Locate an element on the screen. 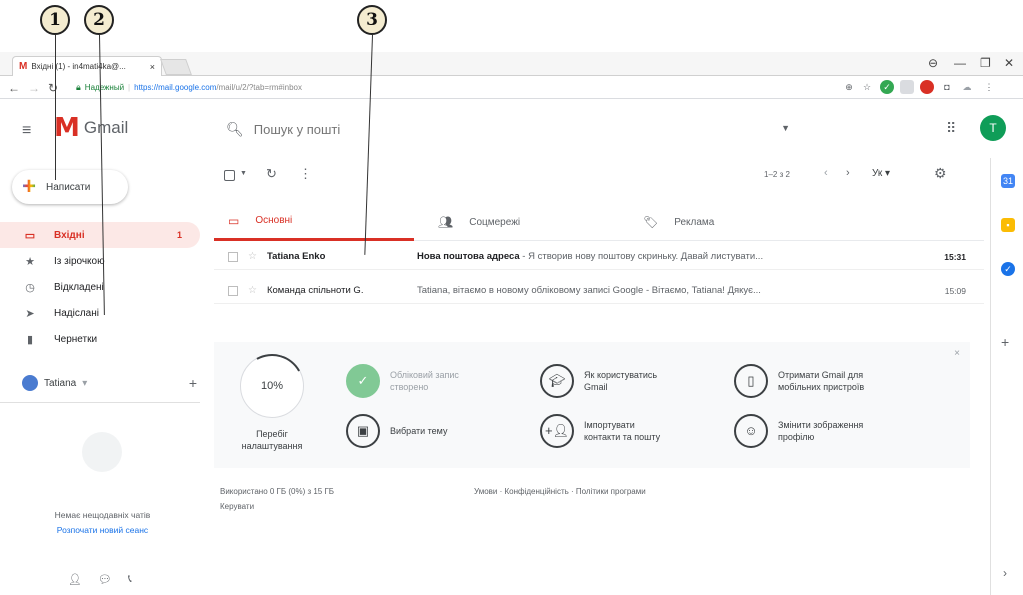 The image size is (1023, 595). email-time: 15:31 is located at coordinates (955, 256).